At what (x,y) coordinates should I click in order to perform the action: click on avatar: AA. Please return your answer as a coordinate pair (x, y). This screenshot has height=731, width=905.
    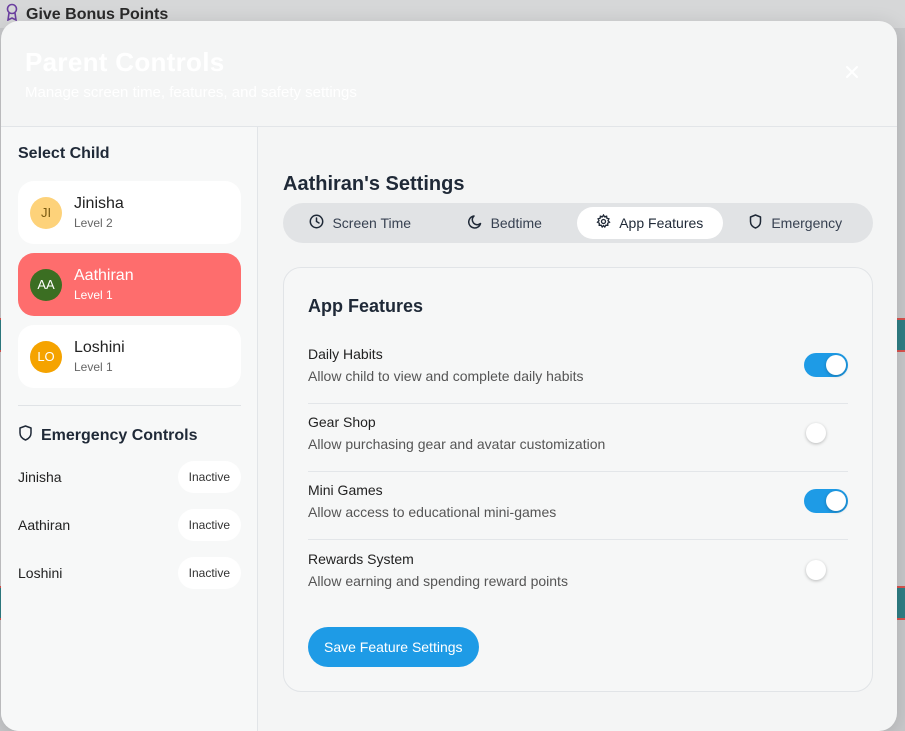
    Looking at the image, I should click on (46, 284).